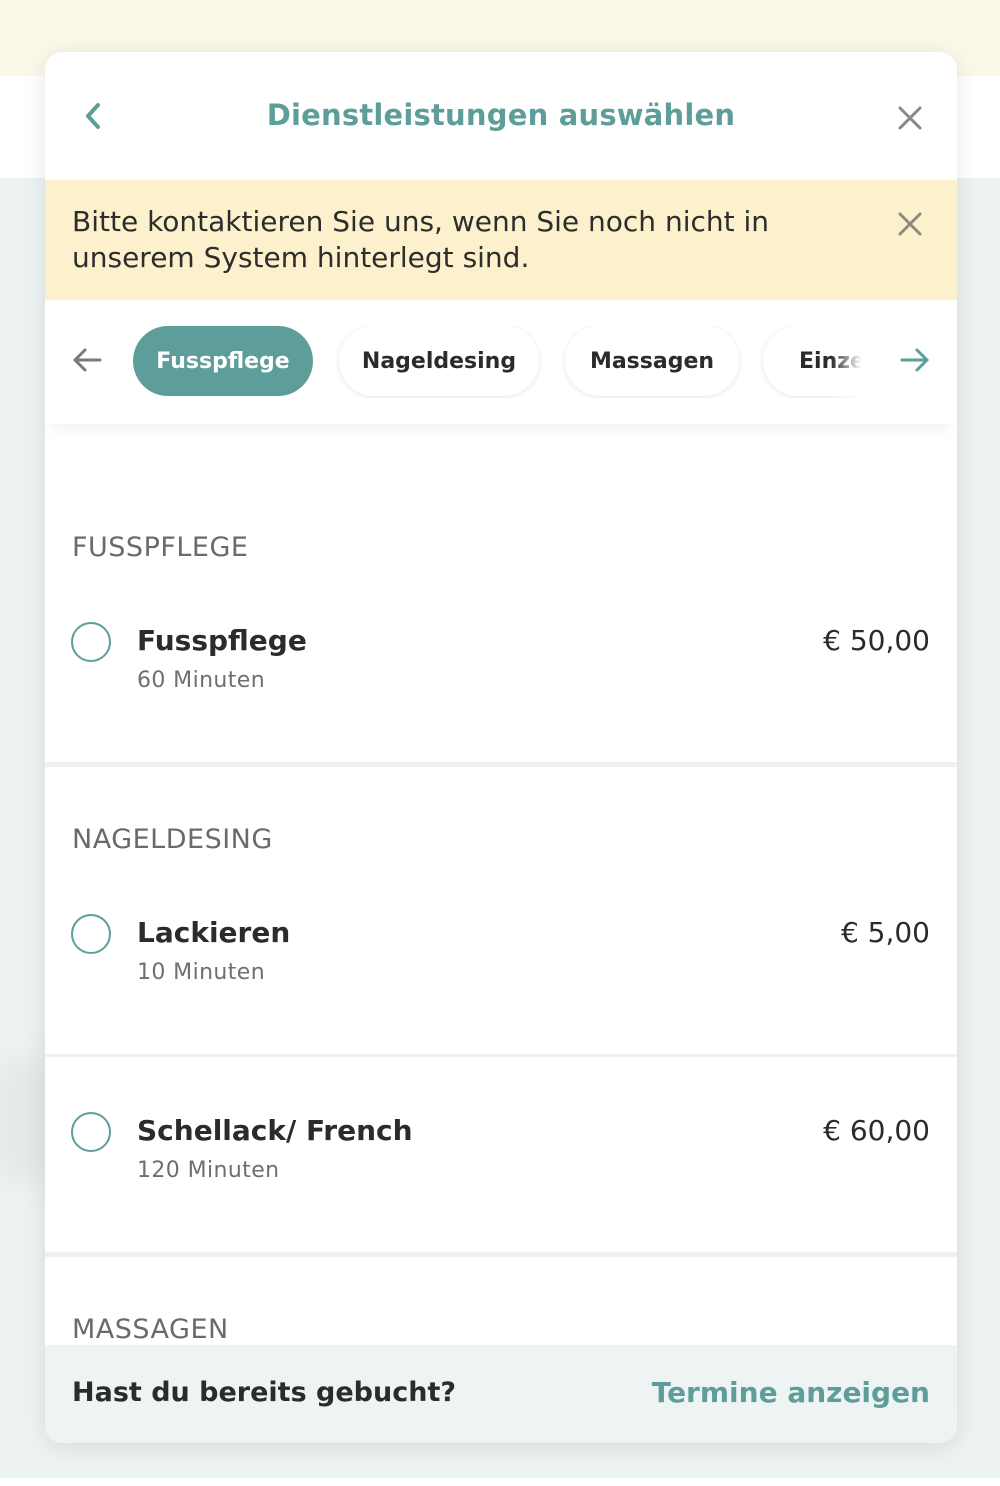  Describe the element at coordinates (172, 839) in the screenshot. I see `section-heading-nageldesing: NAGELDESING` at that location.